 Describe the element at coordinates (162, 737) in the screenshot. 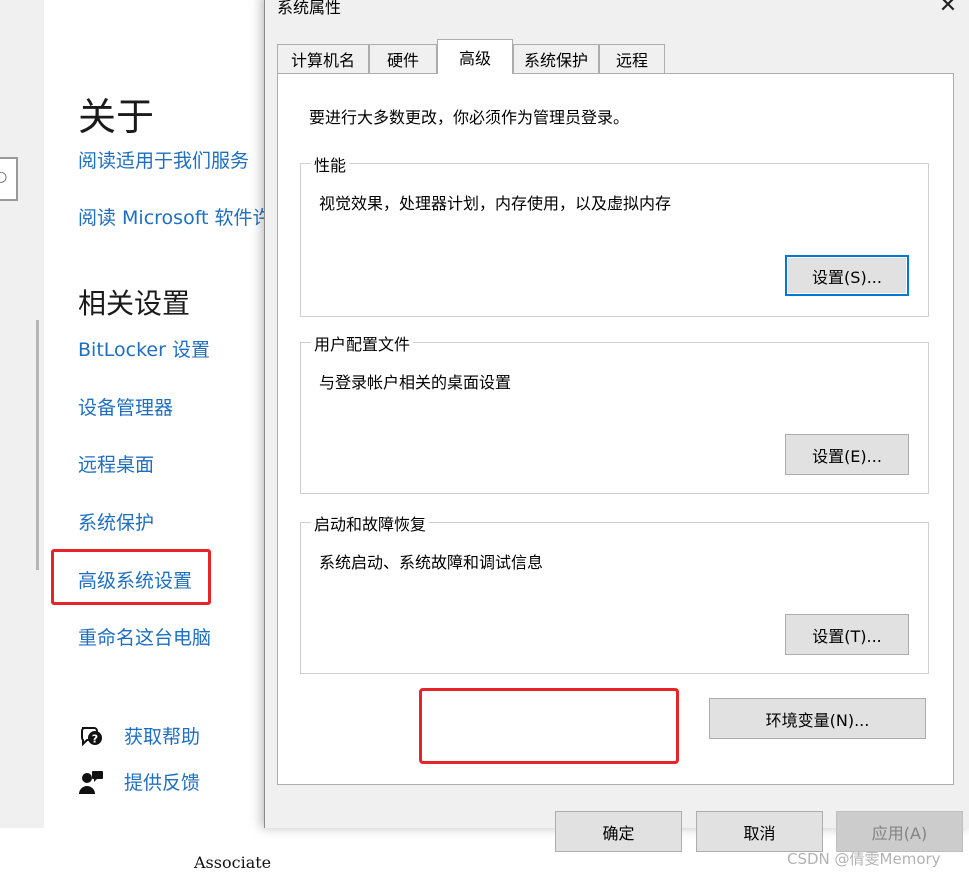

I see `get-help-label: 获取帮助` at that location.